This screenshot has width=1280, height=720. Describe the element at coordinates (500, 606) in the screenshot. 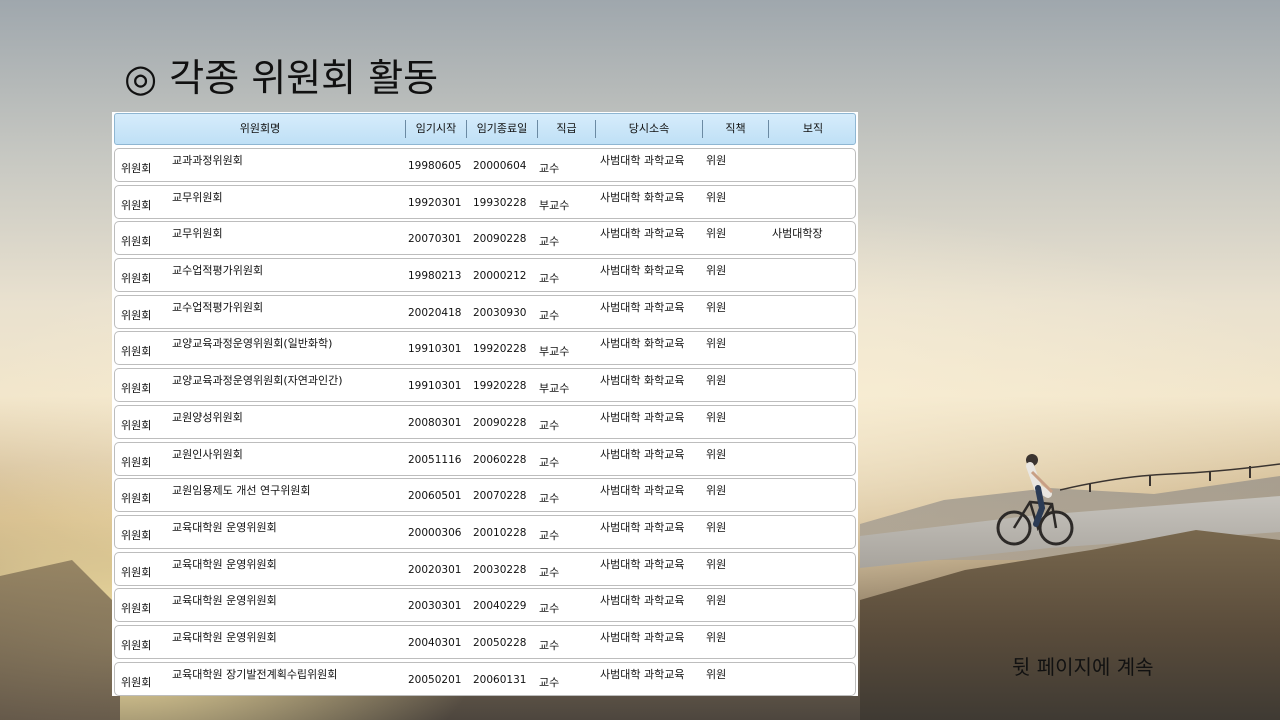

I see `cell-term-end: 20040229` at that location.